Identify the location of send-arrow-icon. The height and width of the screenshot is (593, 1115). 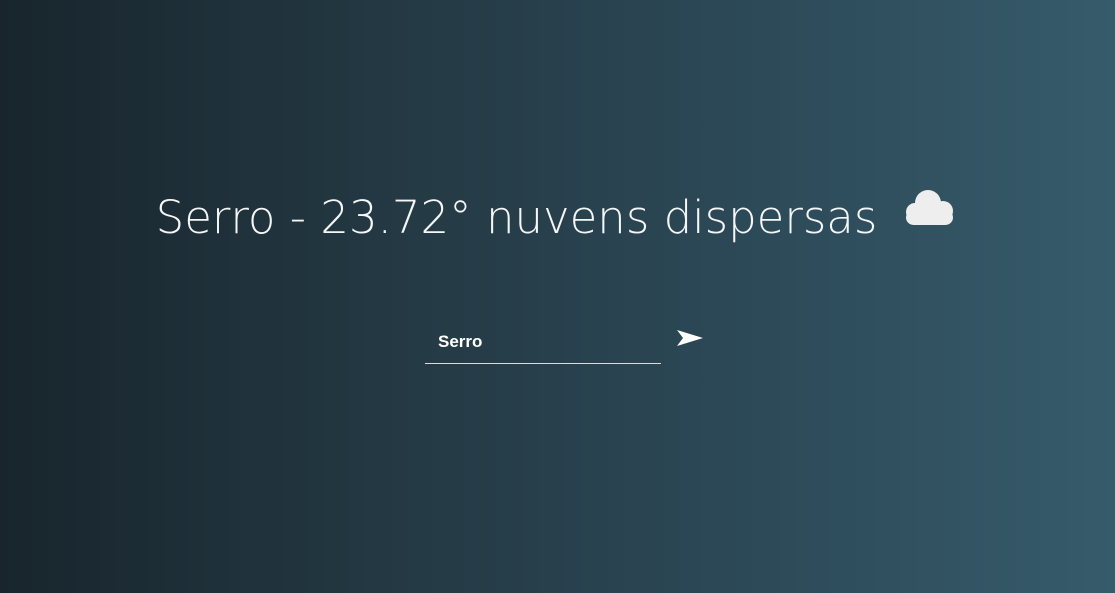
(690, 338).